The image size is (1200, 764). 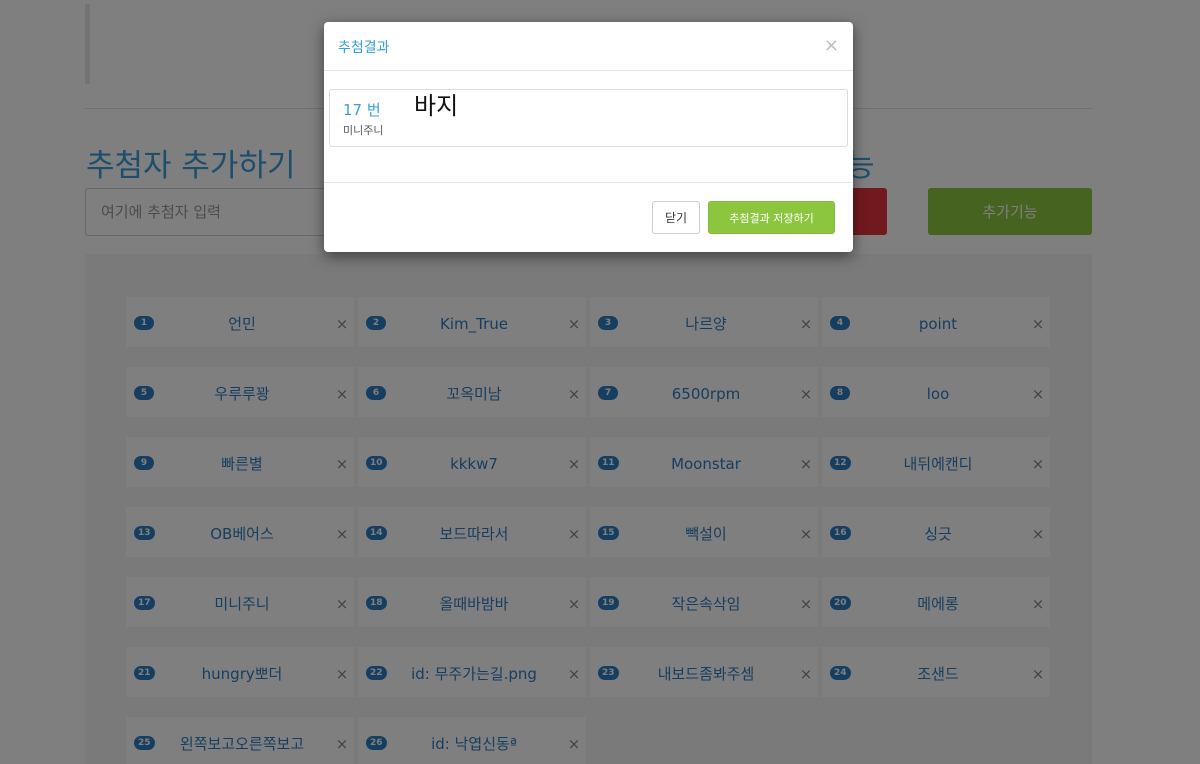 What do you see at coordinates (436, 106) in the screenshot?
I see `result-prize: 바지` at bounding box center [436, 106].